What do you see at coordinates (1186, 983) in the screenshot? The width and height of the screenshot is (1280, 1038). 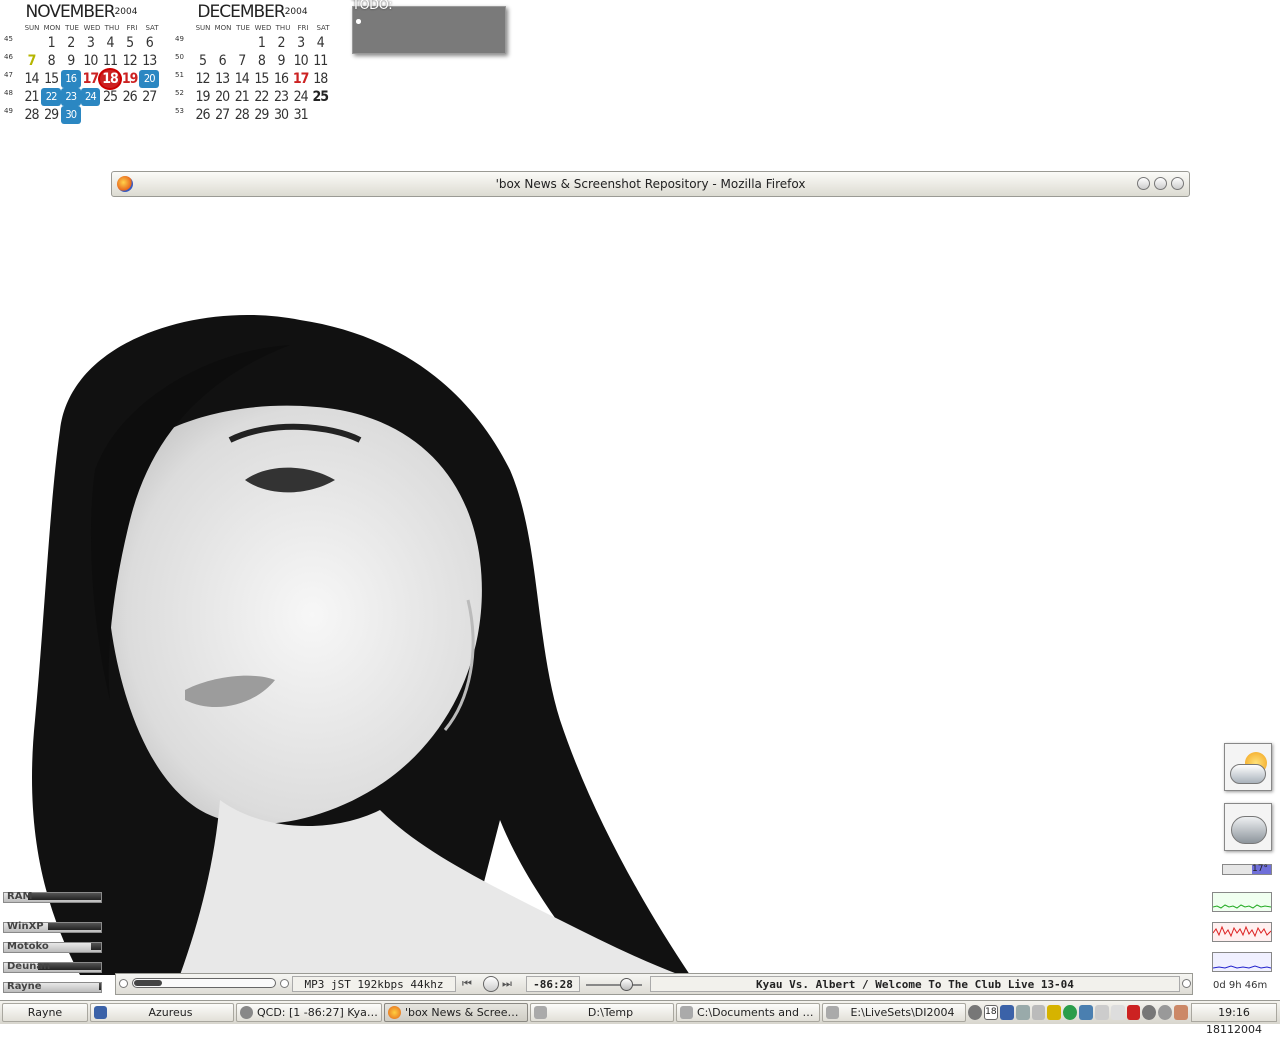 I see `player-close-button` at bounding box center [1186, 983].